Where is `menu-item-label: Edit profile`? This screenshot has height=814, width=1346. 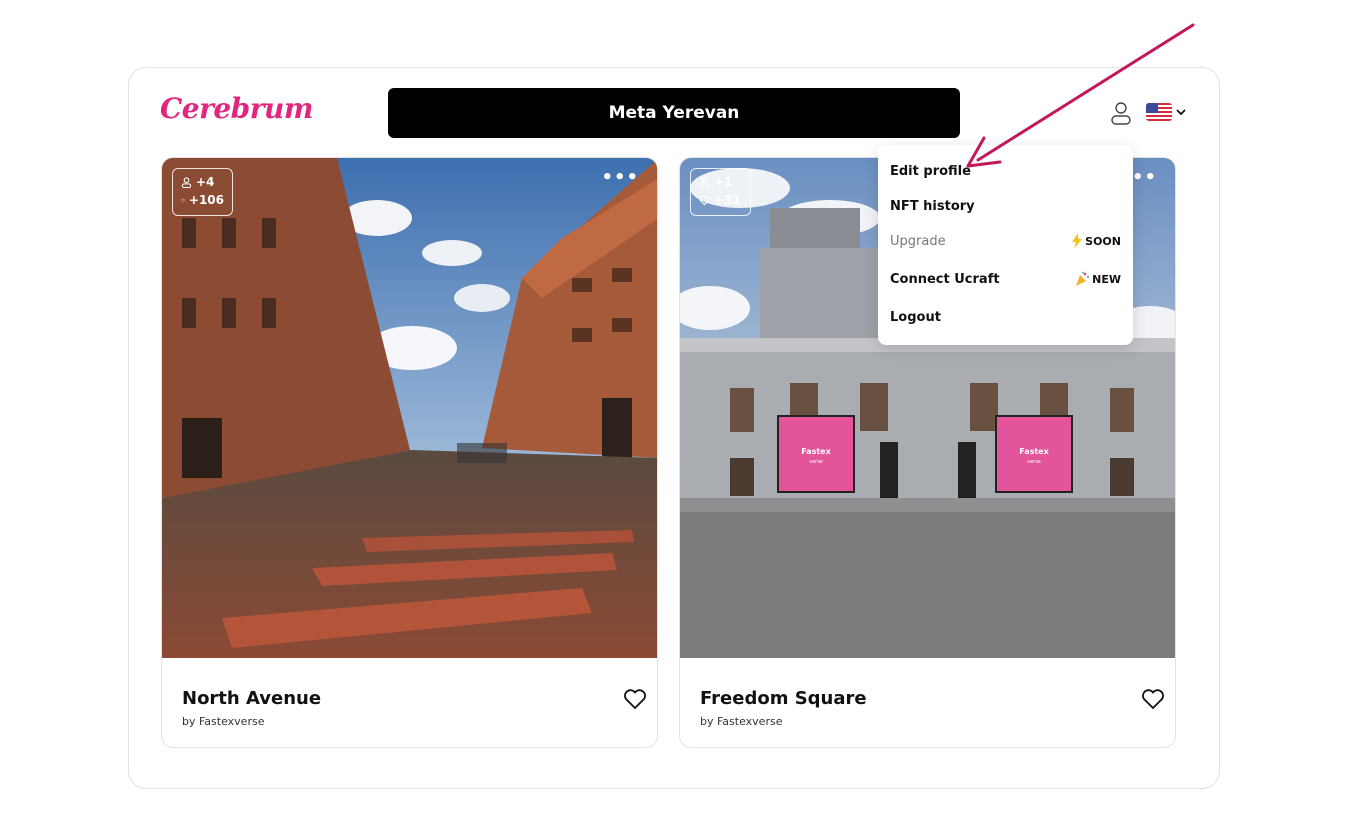 menu-item-label: Edit profile is located at coordinates (930, 171).